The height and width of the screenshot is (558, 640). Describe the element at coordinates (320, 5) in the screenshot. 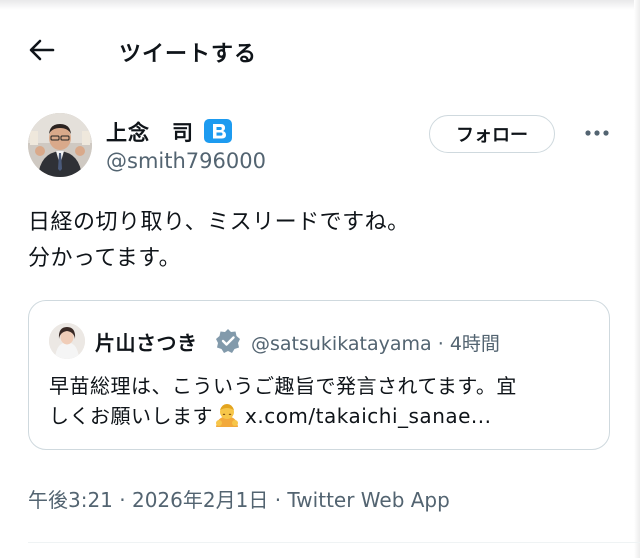

I see `top-edge-shade` at that location.